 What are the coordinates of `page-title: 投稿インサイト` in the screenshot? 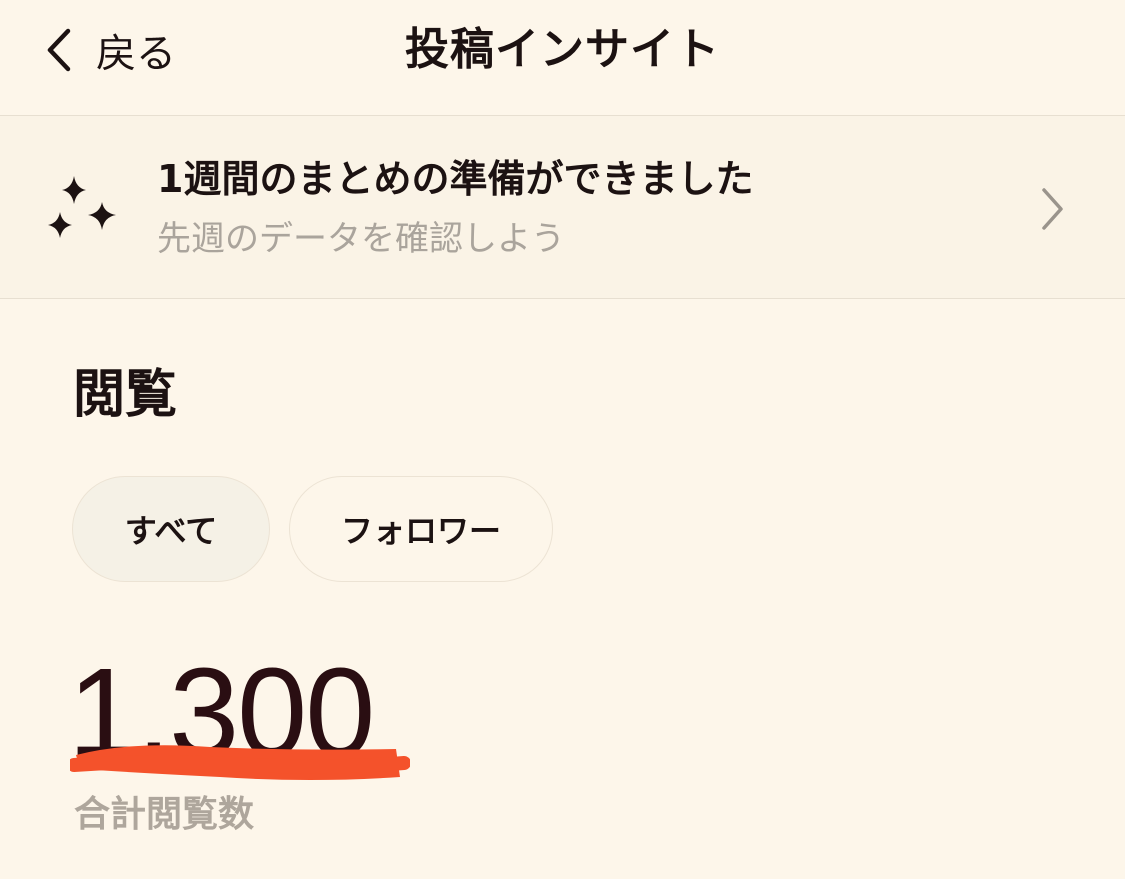 It's located at (562, 49).